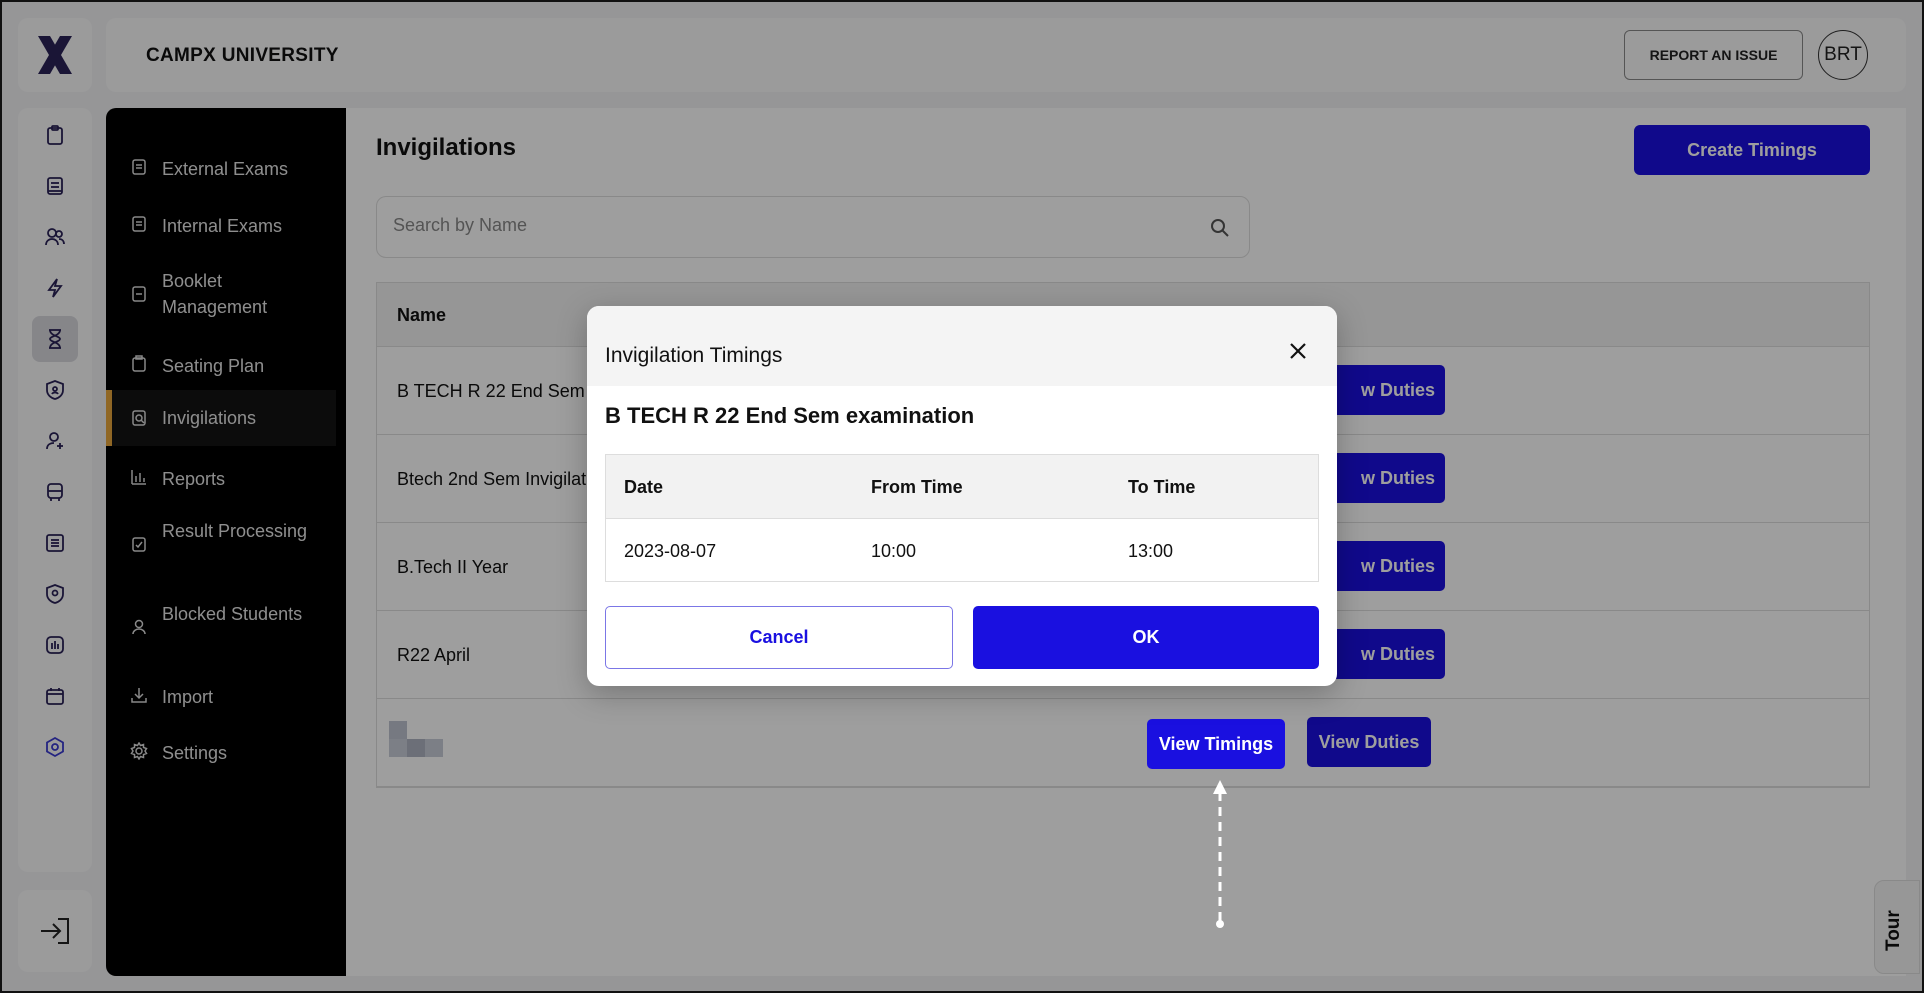  Describe the element at coordinates (790, 415) in the screenshot. I see `exam-name: B TECH R 22 End Sem examination` at that location.